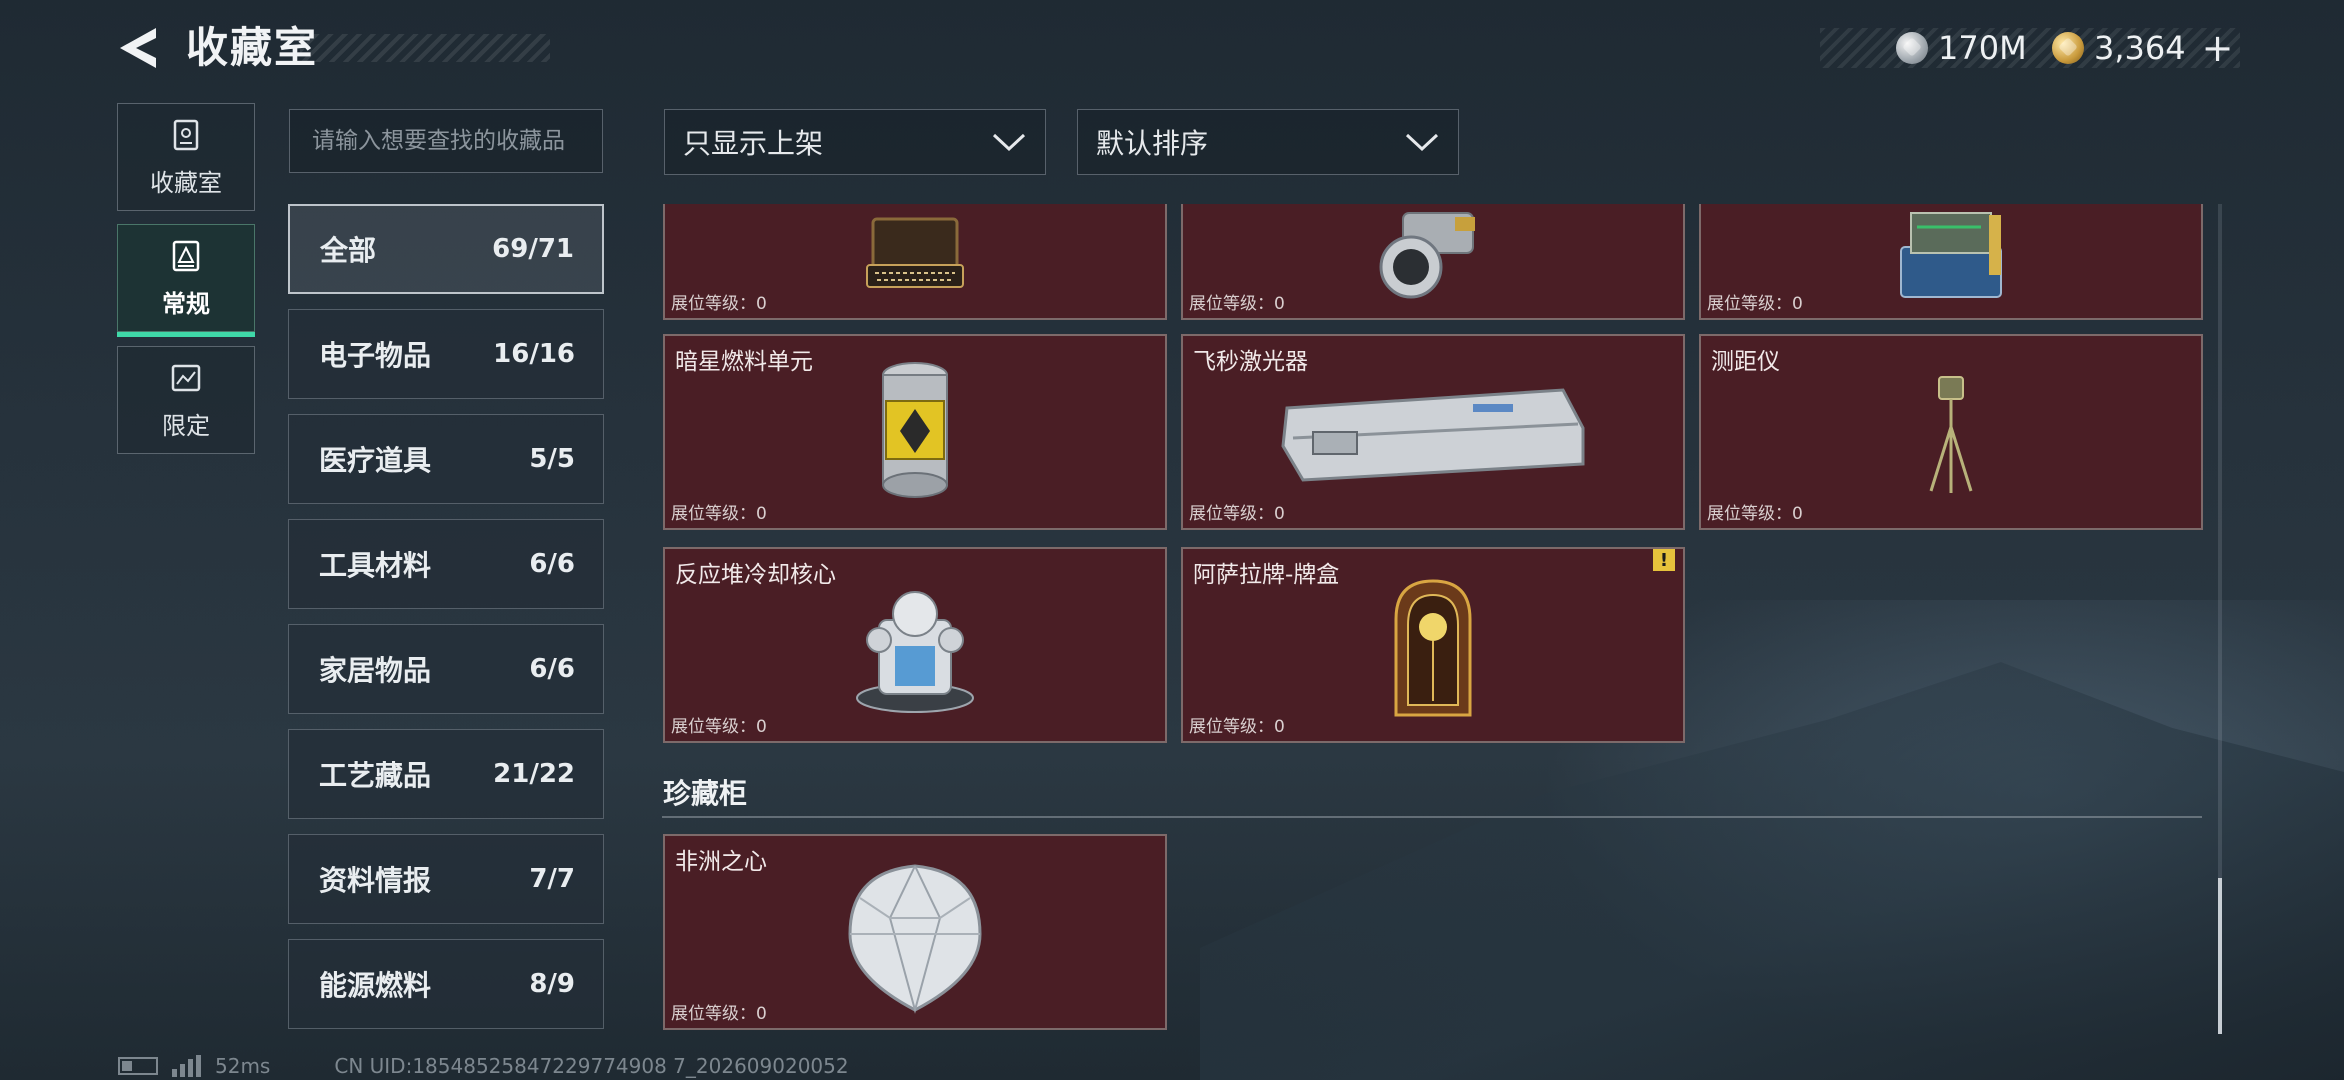 The height and width of the screenshot is (1080, 2344). What do you see at coordinates (1268, 142) in the screenshot?
I see `sort-dropdown: 默认排序` at bounding box center [1268, 142].